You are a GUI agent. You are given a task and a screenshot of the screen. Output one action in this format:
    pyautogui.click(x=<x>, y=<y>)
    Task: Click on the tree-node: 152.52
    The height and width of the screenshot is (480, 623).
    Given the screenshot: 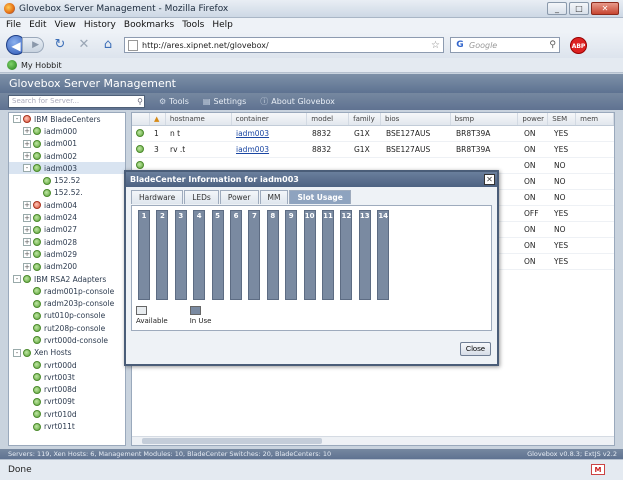 What is the action you would take?
    pyautogui.click(x=67, y=180)
    